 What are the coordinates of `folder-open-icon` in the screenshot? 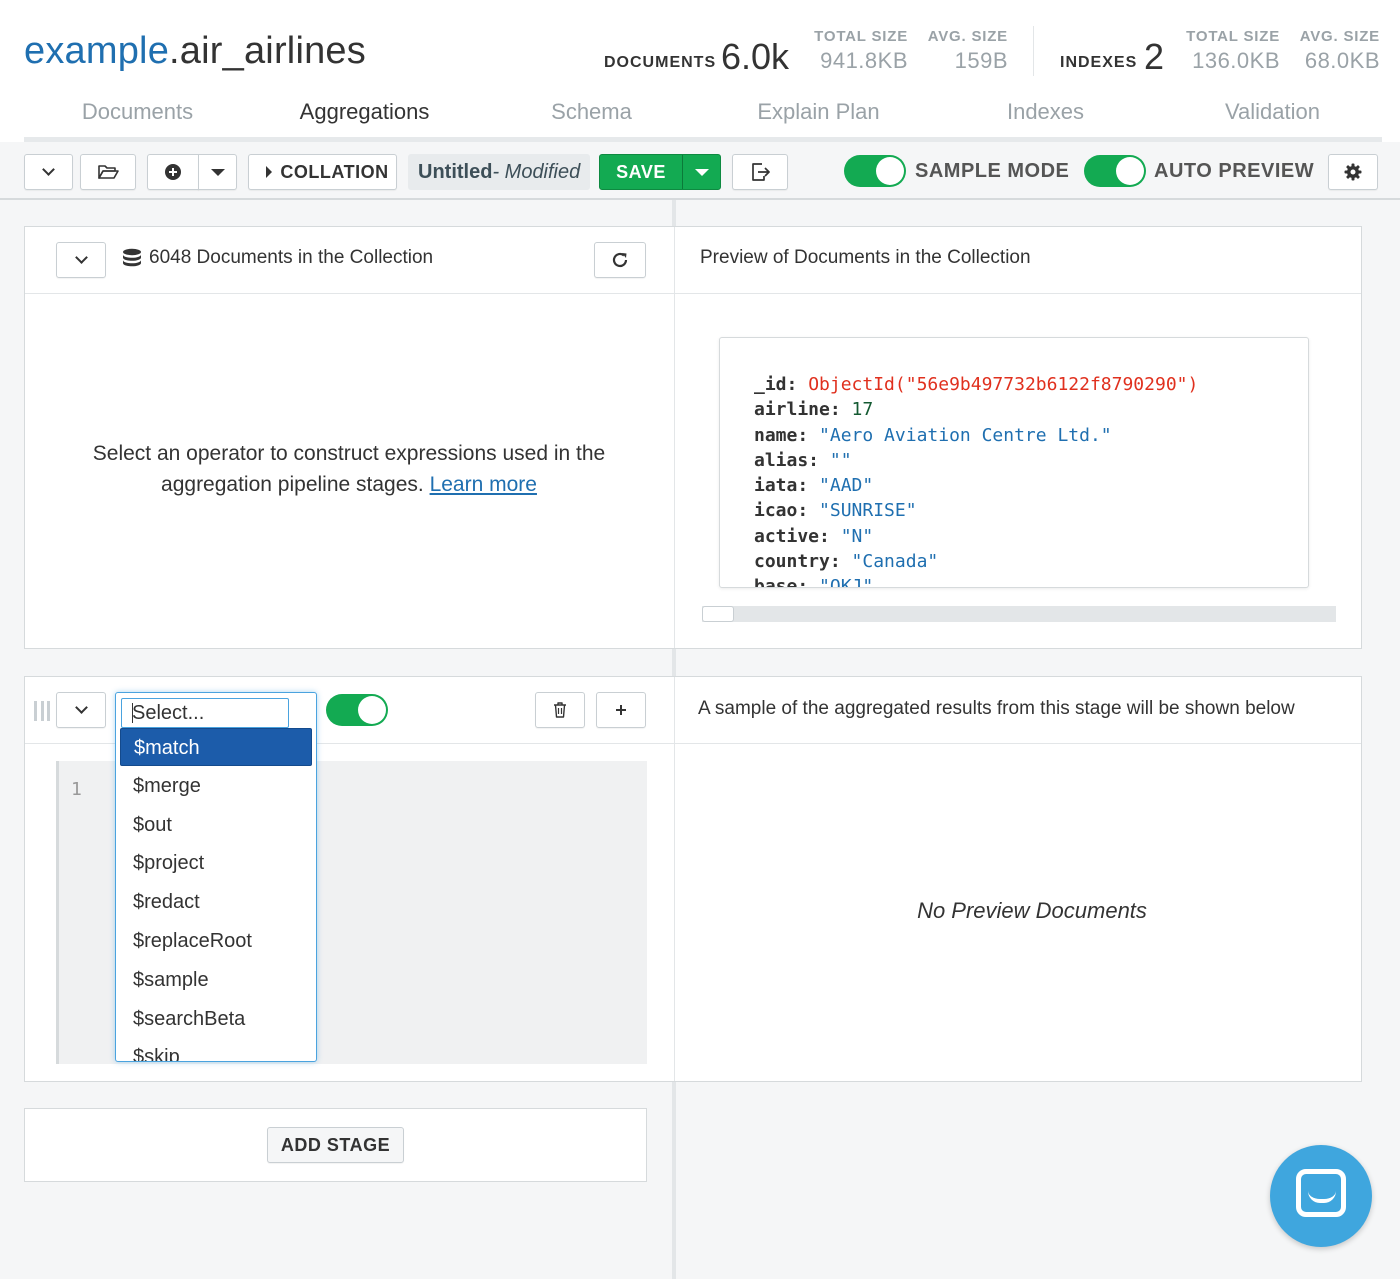 It's located at (108, 172).